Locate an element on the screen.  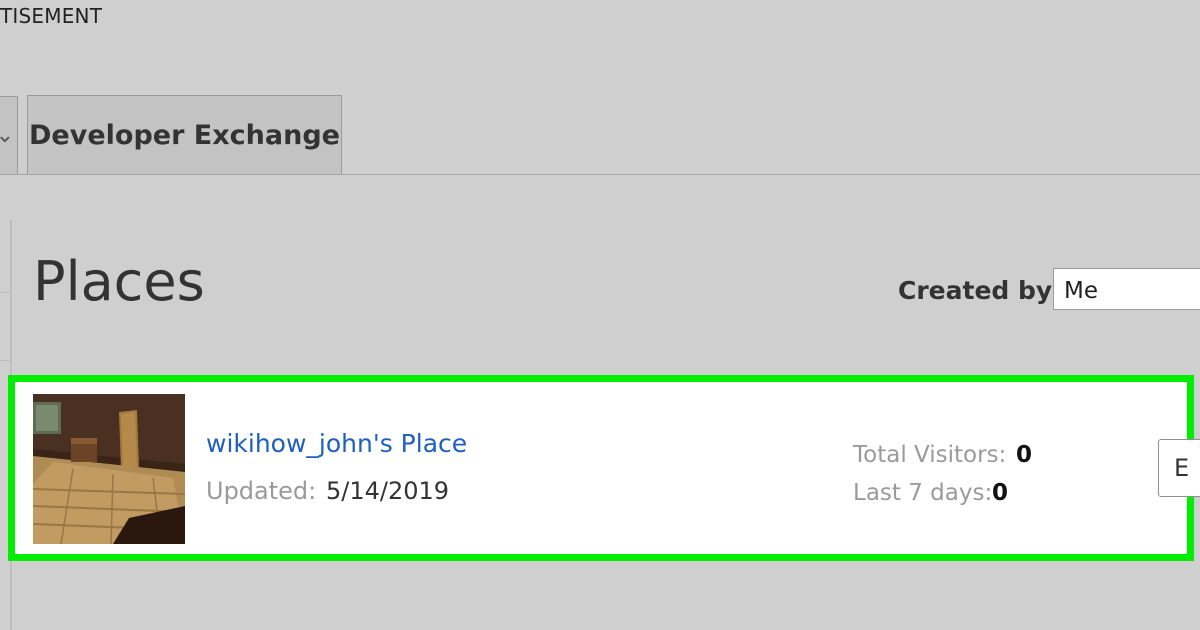
last-7-days-label: Last 7 days: is located at coordinates (923, 493).